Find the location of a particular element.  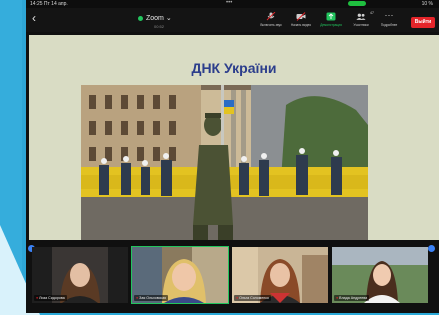

battery-status: 10 % is located at coordinates (427, 4).